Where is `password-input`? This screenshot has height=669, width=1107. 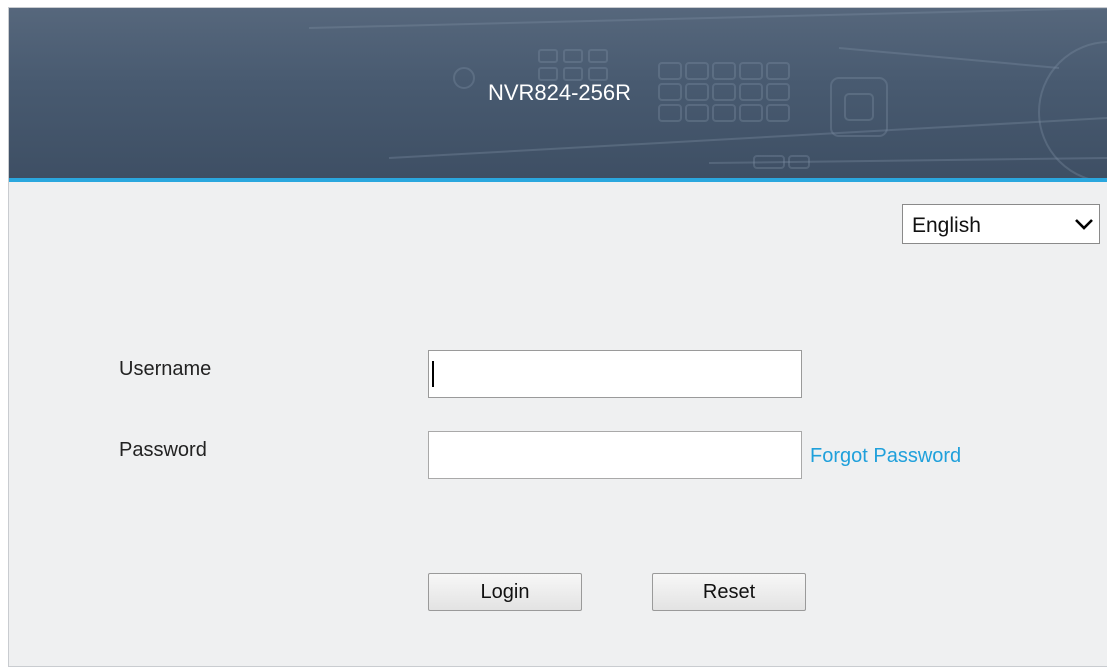
password-input is located at coordinates (615, 455).